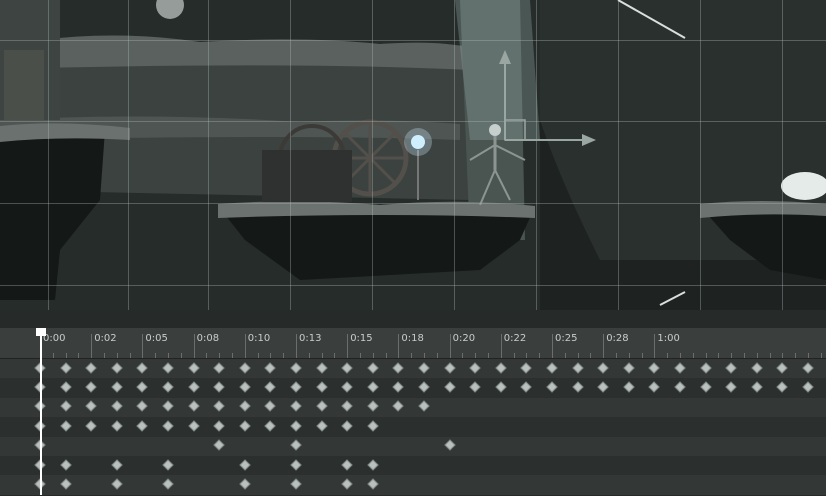  Describe the element at coordinates (589, 140) in the screenshot. I see `gizmo-x-arrow-icon` at that location.